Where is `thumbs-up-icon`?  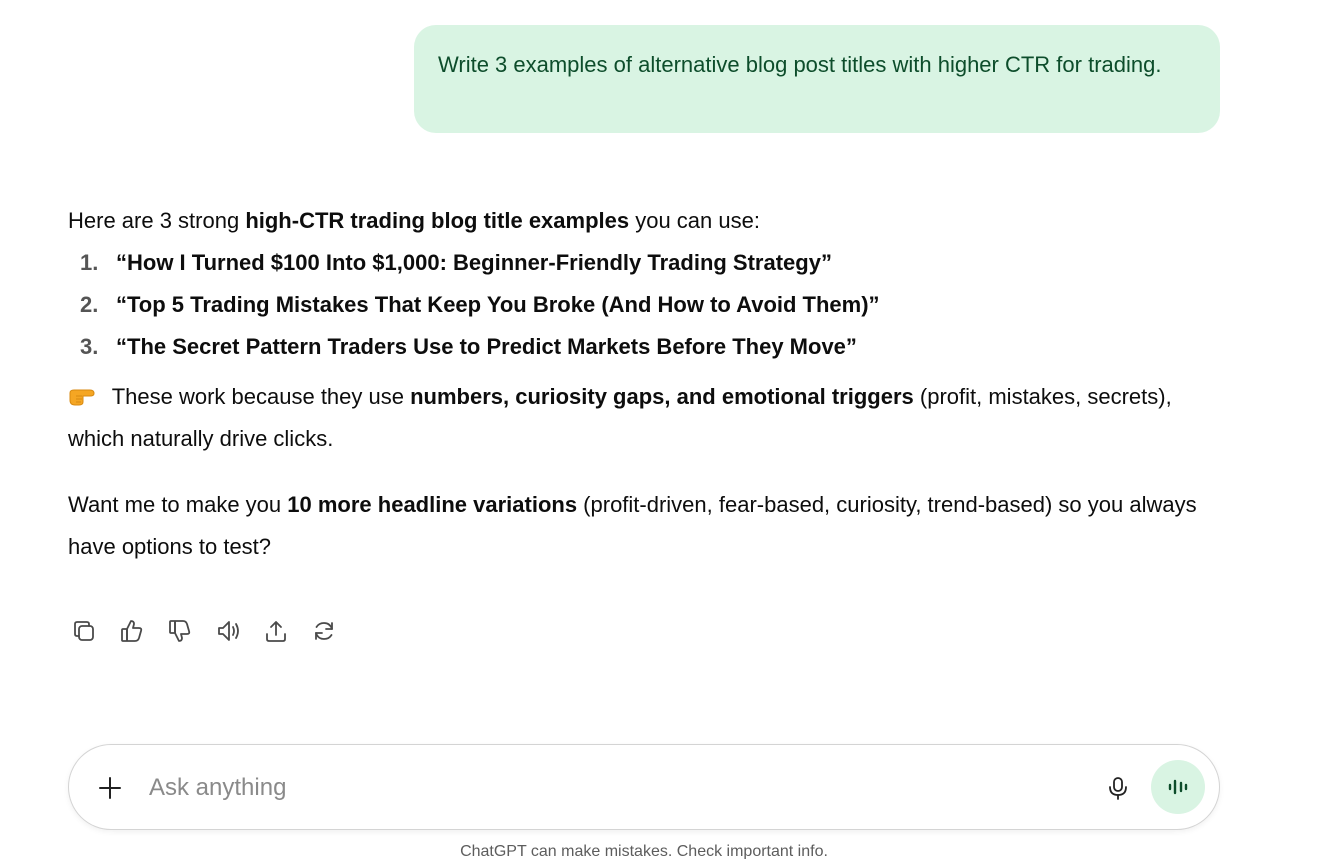 thumbs-up-icon is located at coordinates (132, 631).